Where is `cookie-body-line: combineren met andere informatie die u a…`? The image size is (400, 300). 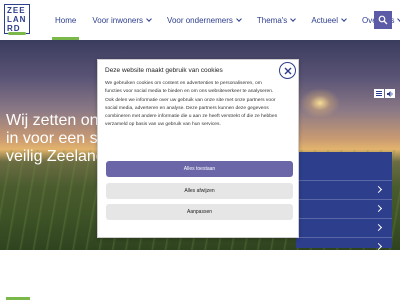
cookie-body-line: combineren met andere informatie die u a… is located at coordinates (191, 117).